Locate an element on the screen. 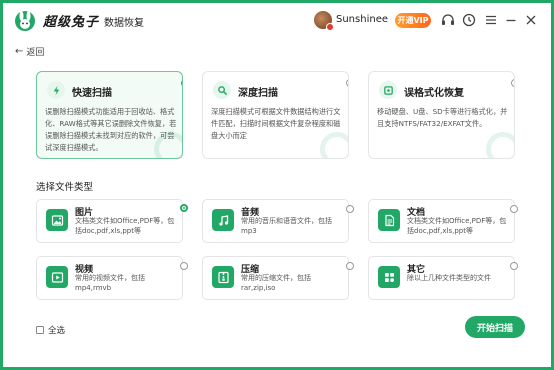 The width and height of the screenshot is (554, 370). file-type-video: 视频 常用的视频文件，包括mp4,rmvb is located at coordinates (112, 278).